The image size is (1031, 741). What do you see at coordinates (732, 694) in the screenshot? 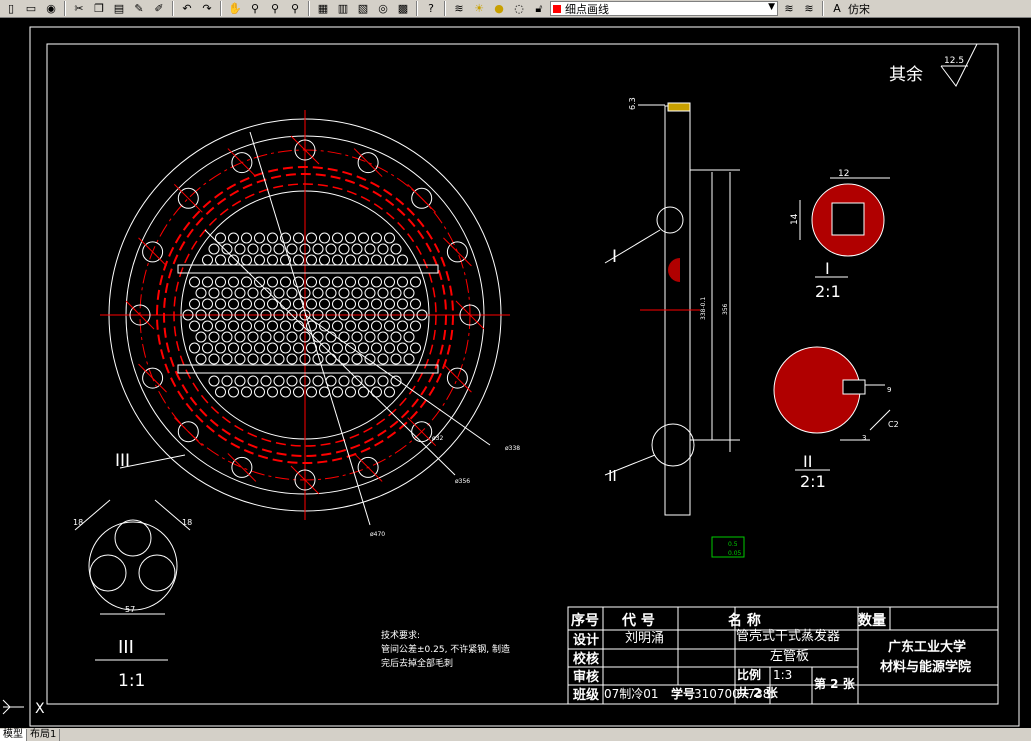
I see `student-number: 3107007738` at bounding box center [732, 694].